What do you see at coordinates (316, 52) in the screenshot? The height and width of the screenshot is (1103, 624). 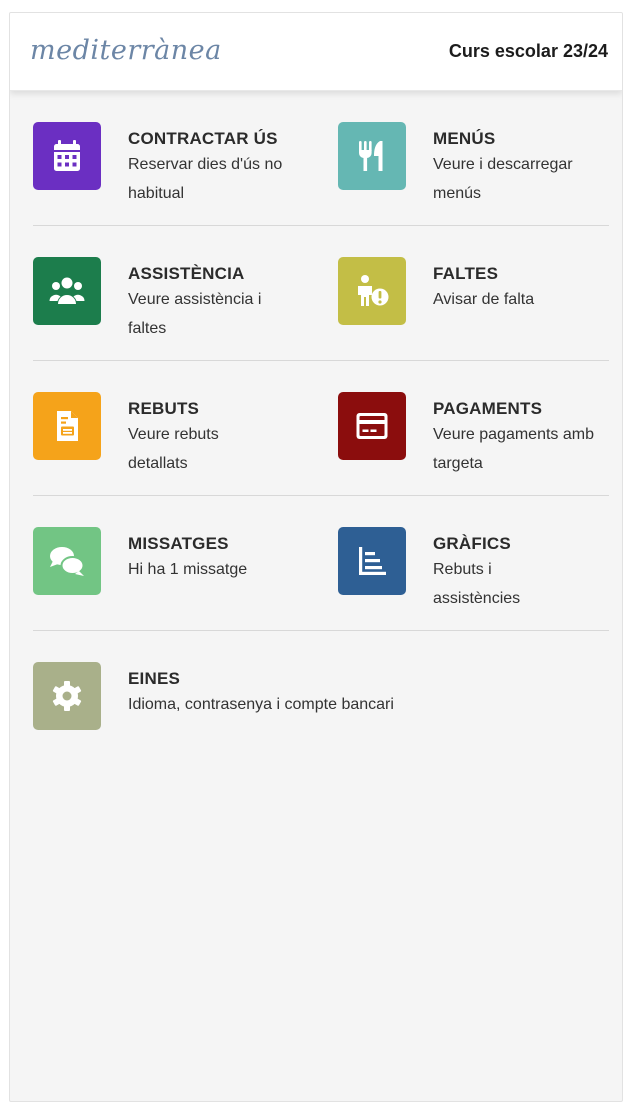 I see `header: mediterrànea Curs escolar 23/24` at bounding box center [316, 52].